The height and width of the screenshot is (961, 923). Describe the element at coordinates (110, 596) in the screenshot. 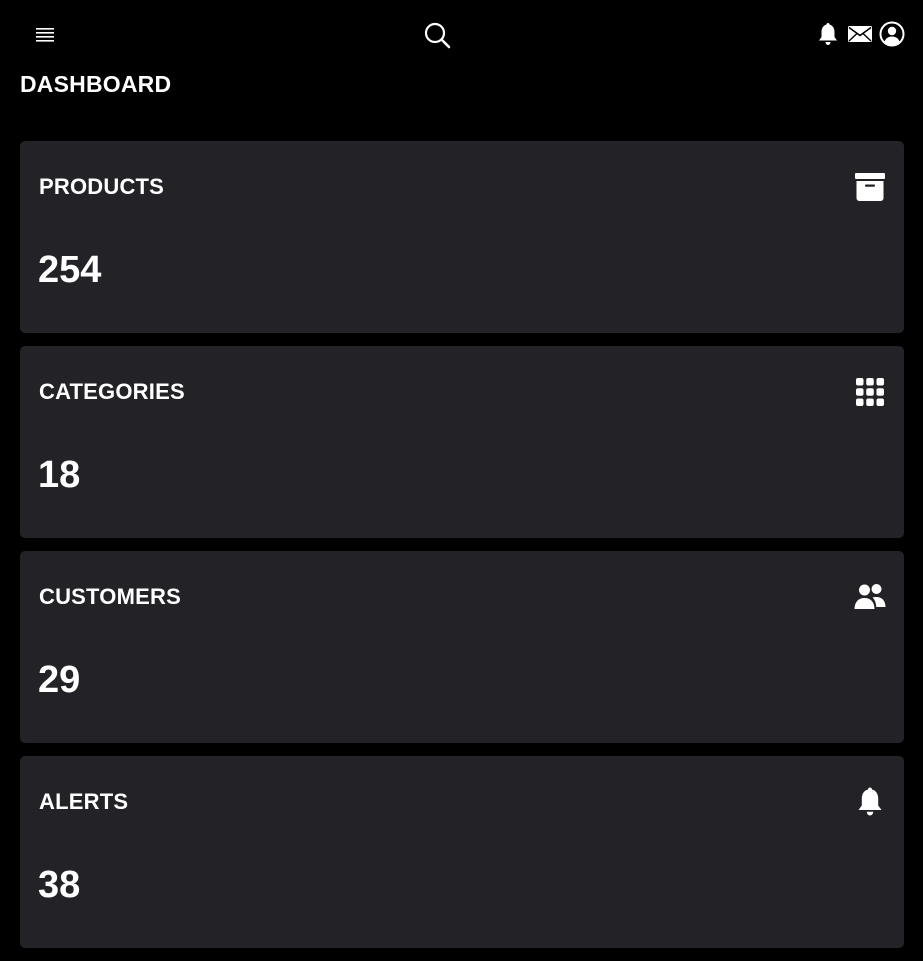

I see `card-label: CUSTOMERS` at that location.